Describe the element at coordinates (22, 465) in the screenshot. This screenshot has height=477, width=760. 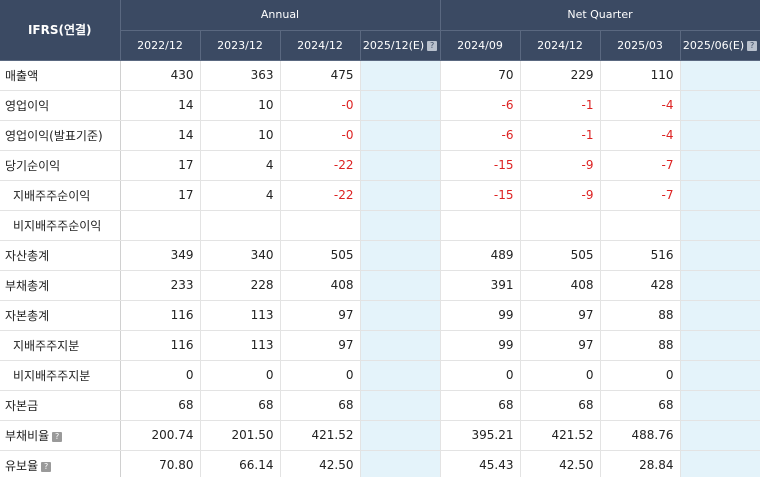
I see `row-label-text: 유보율` at that location.